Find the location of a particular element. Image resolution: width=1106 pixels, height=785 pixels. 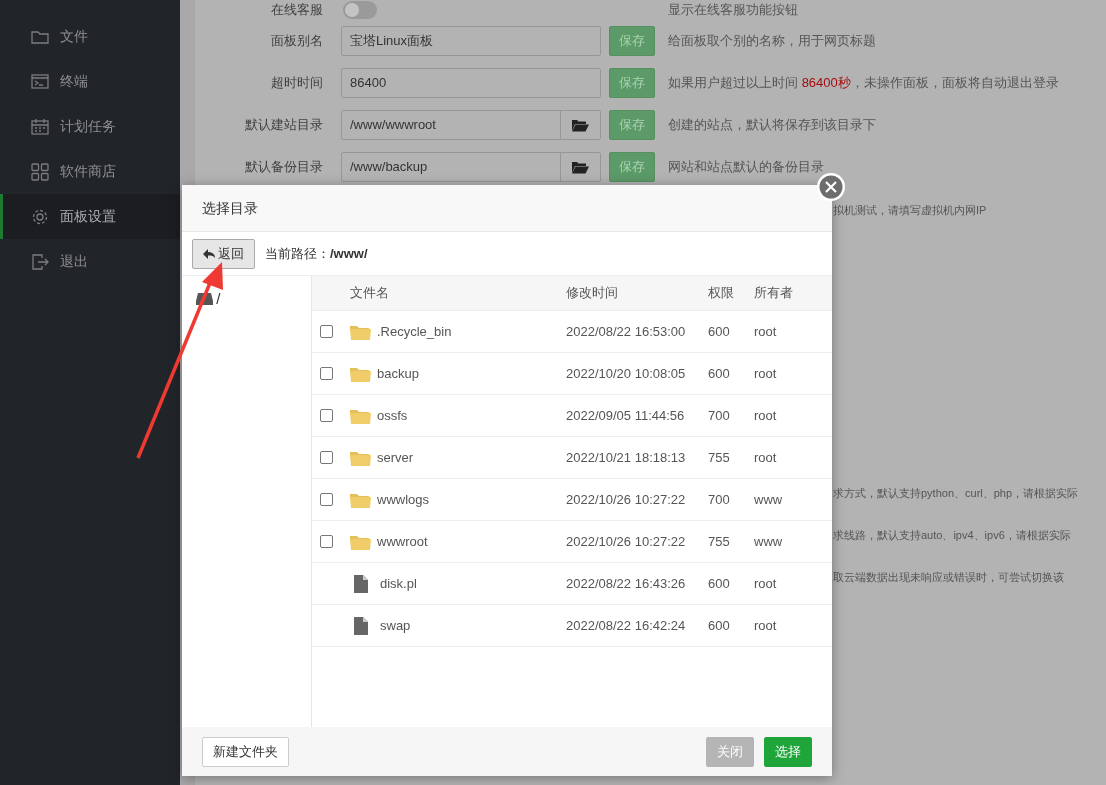

field-description: 创建的站点，默认将保存到该目录下 is located at coordinates (772, 125).